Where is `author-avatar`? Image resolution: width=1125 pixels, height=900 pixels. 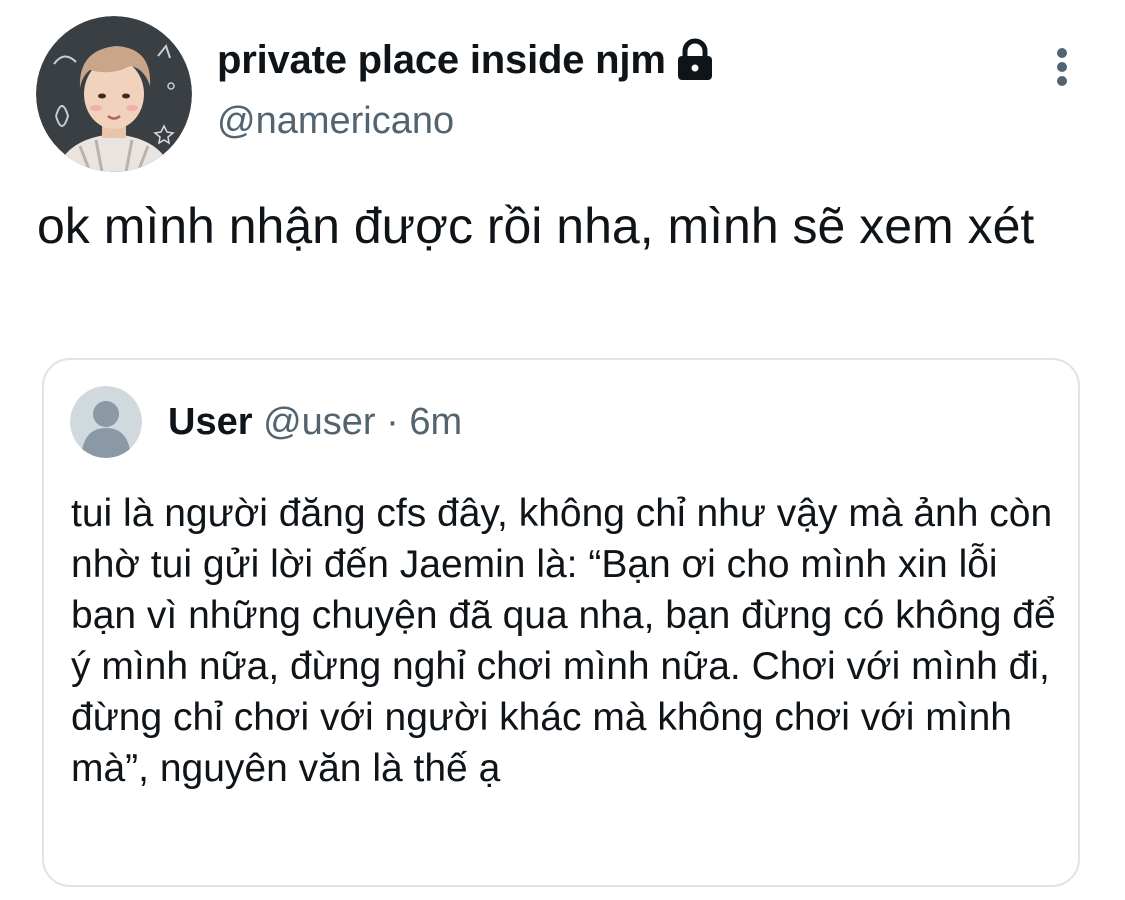
author-avatar is located at coordinates (114, 94).